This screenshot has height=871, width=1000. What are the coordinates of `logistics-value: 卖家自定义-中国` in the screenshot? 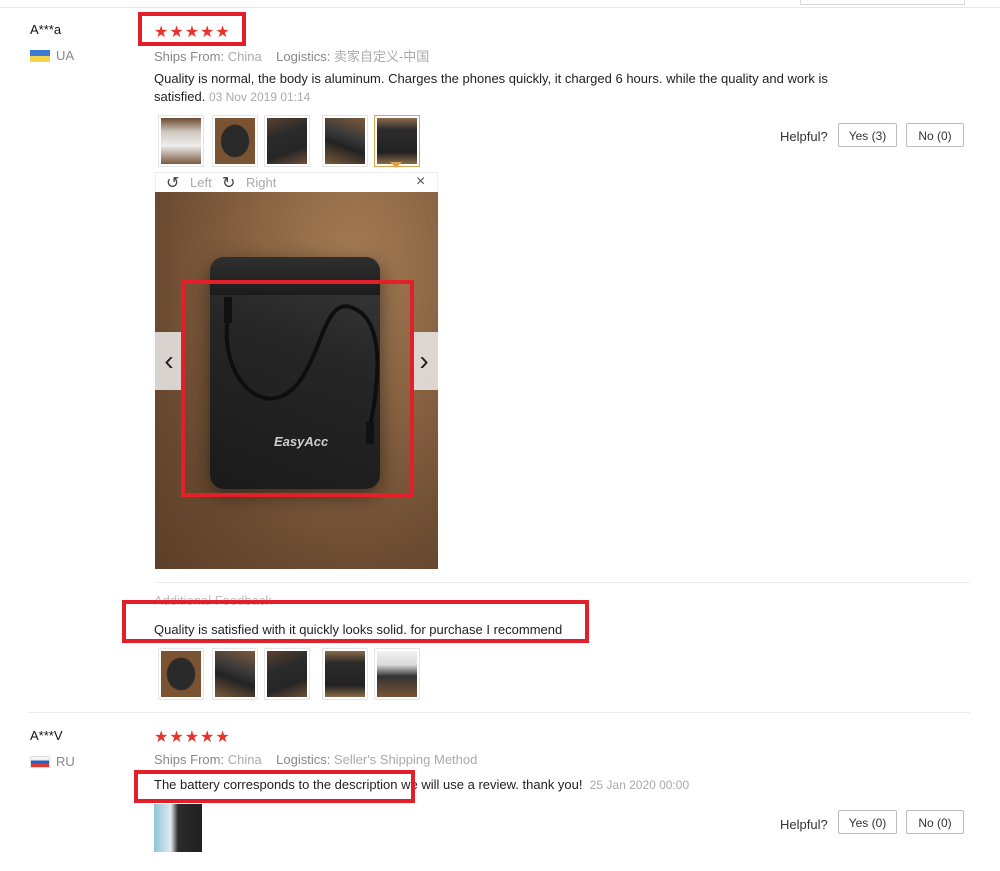 It's located at (381, 56).